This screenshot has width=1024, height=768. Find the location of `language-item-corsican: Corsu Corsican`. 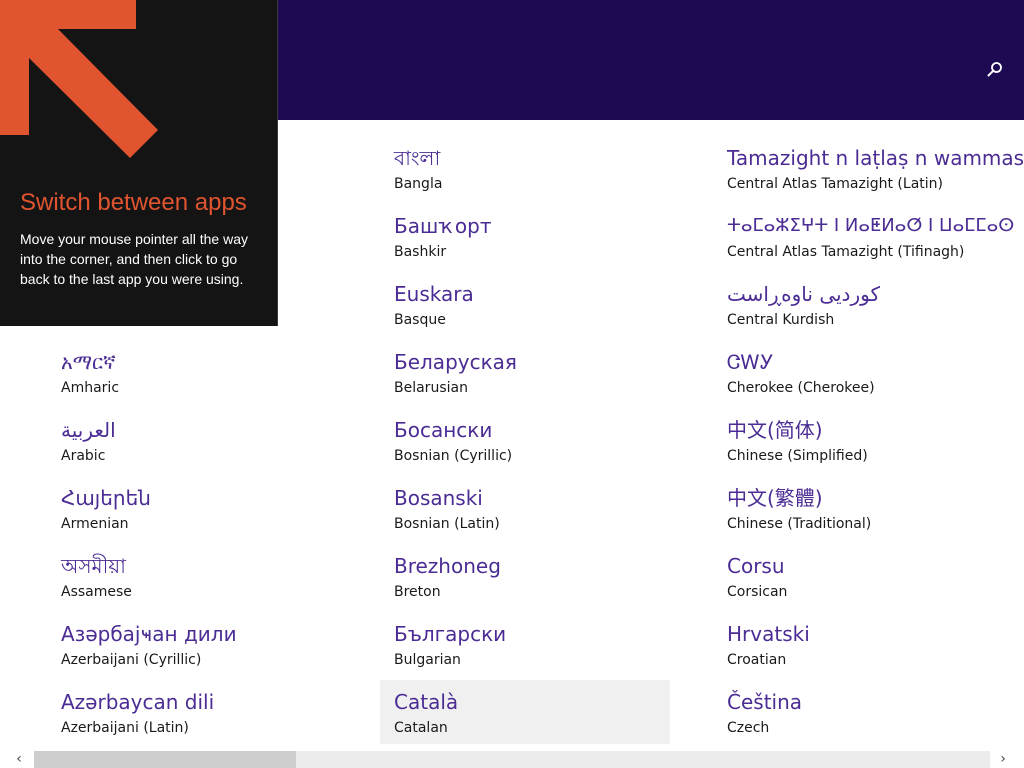

language-item-corsican: Corsu Corsican is located at coordinates (863, 583).